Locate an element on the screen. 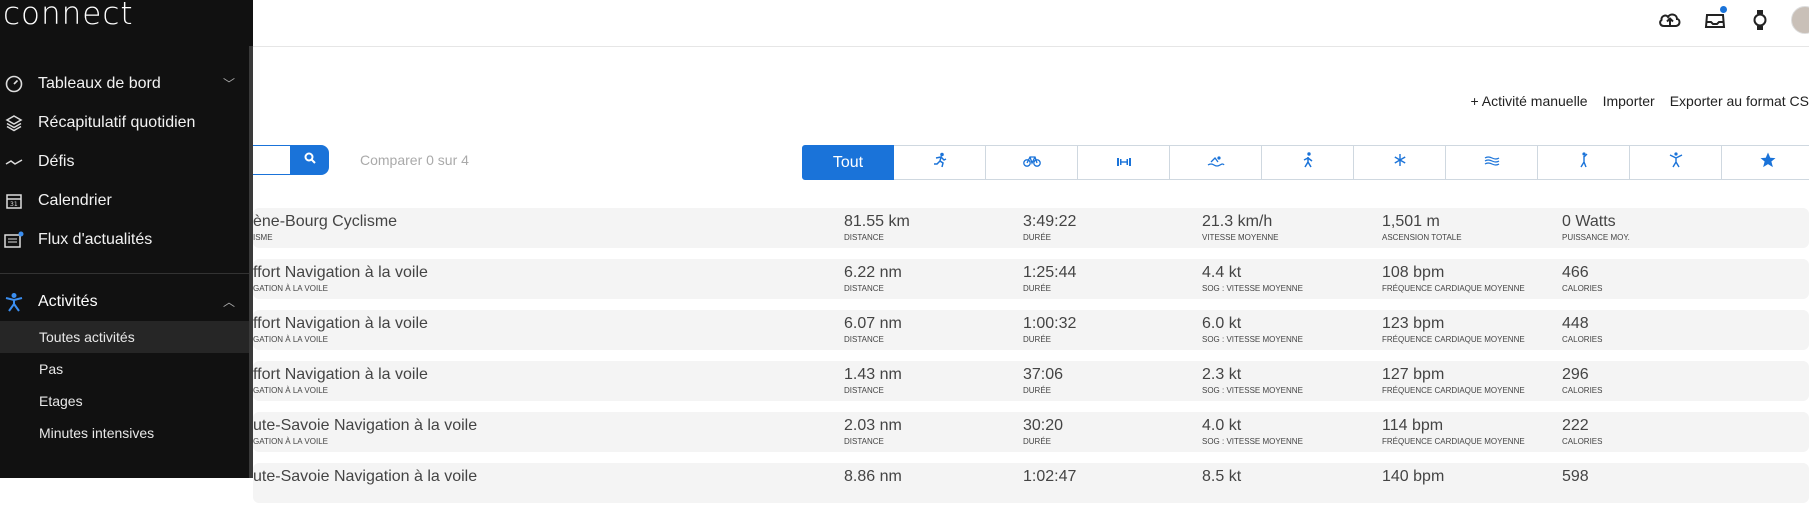  tab-cycling is located at coordinates (1032, 162).